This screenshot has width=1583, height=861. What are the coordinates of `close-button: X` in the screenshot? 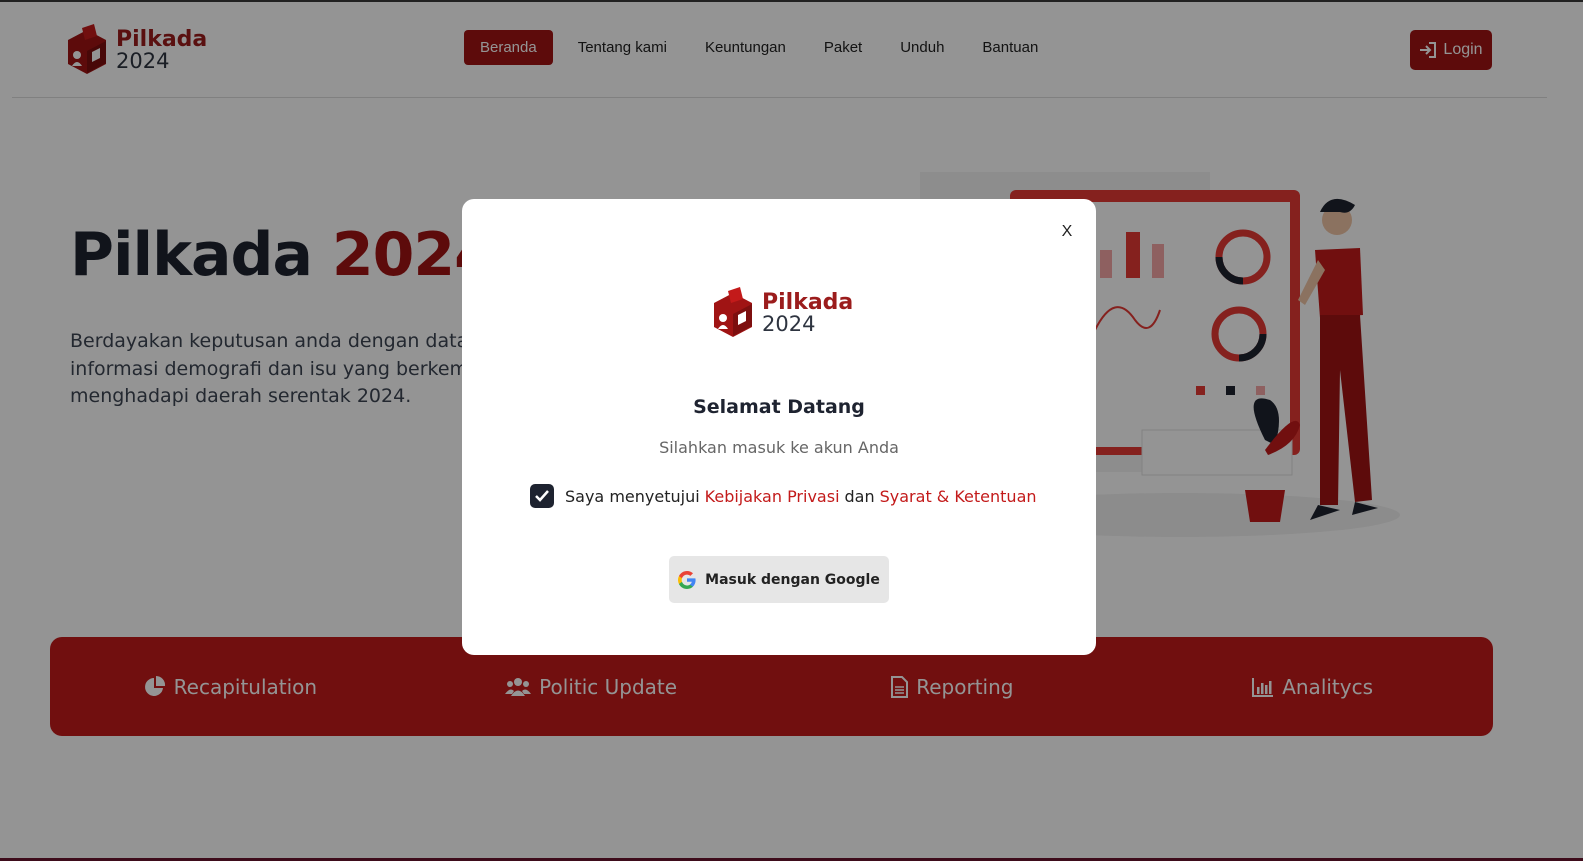 It's located at (1067, 232).